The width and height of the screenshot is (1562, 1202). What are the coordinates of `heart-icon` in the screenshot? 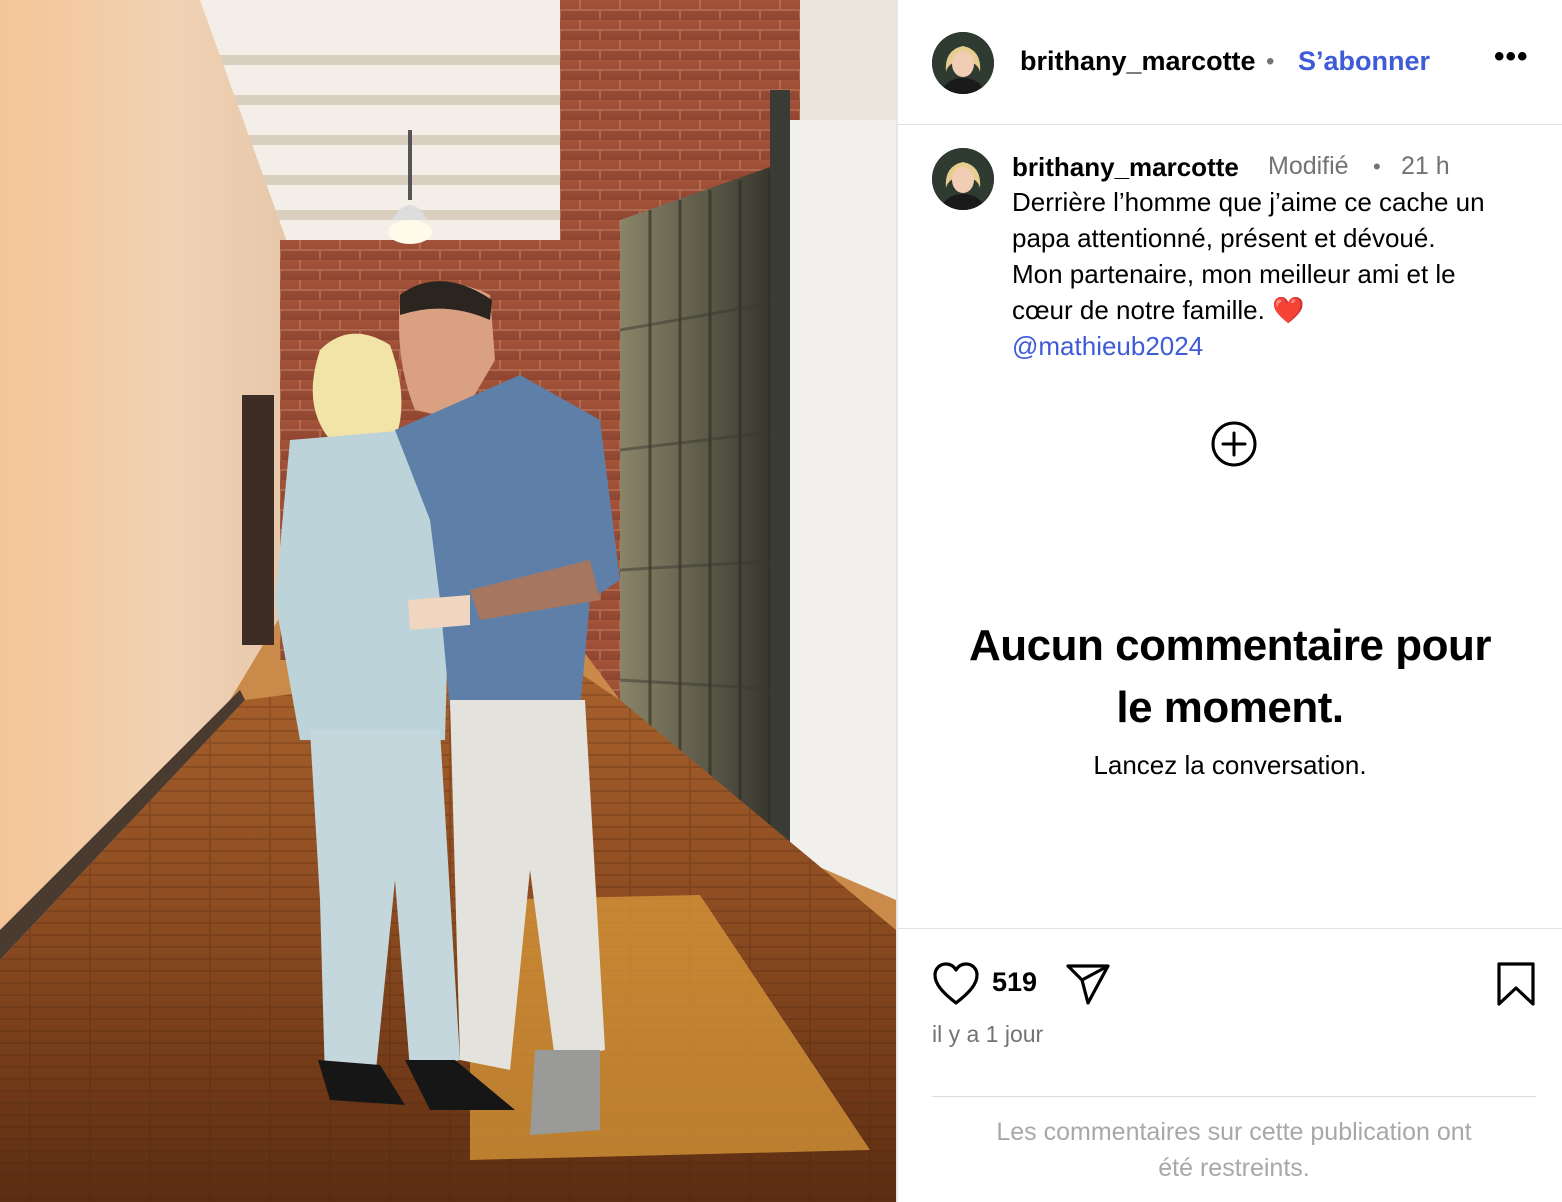 It's located at (956, 984).